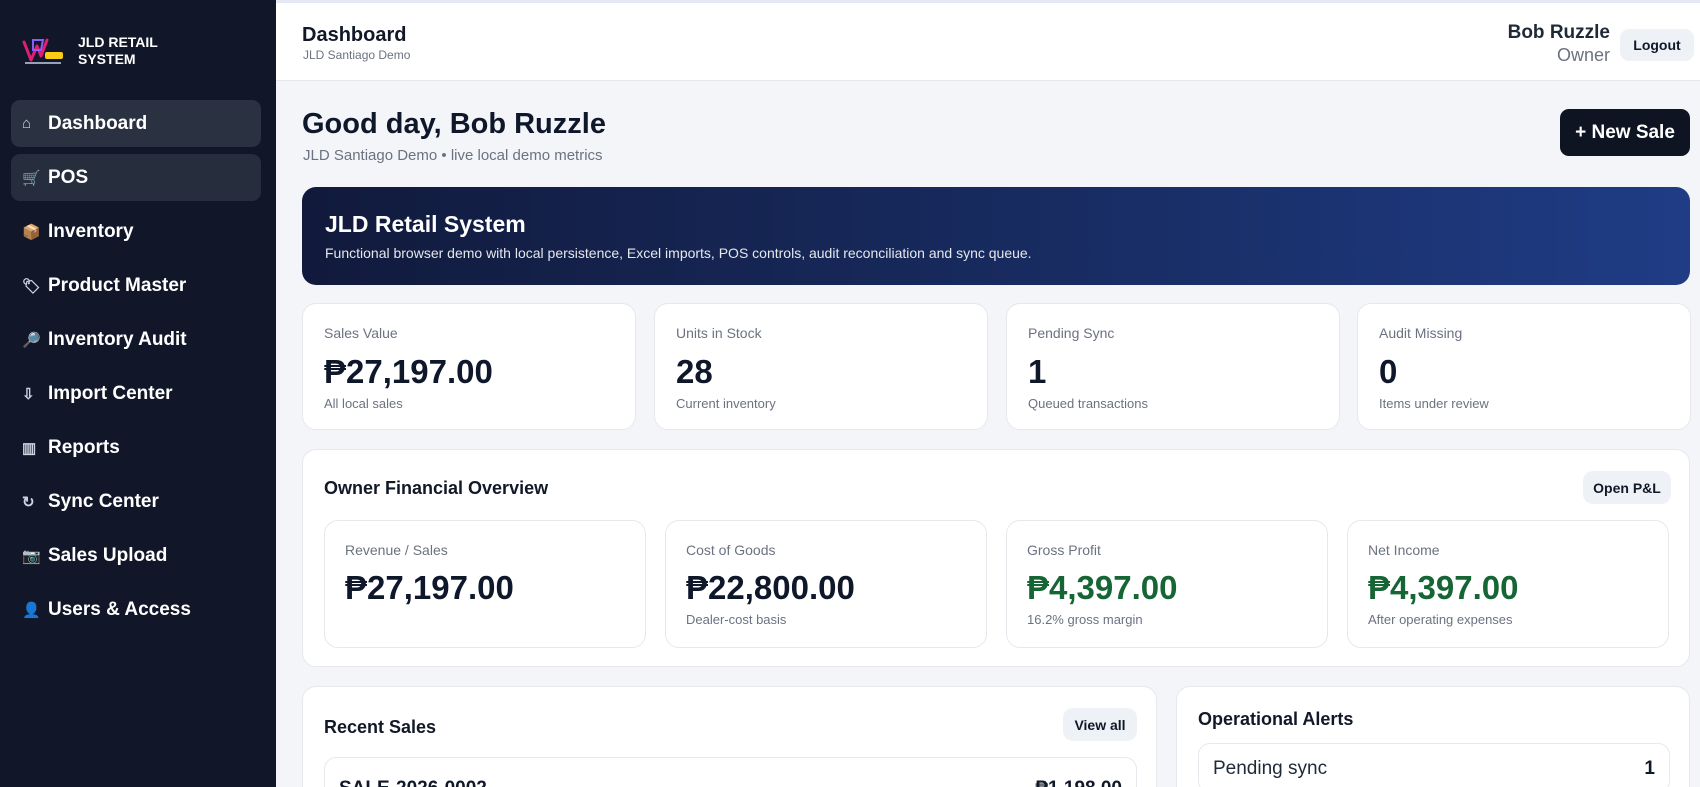  I want to click on page-subtitle: JLD Santiago Demo, so click(357, 55).